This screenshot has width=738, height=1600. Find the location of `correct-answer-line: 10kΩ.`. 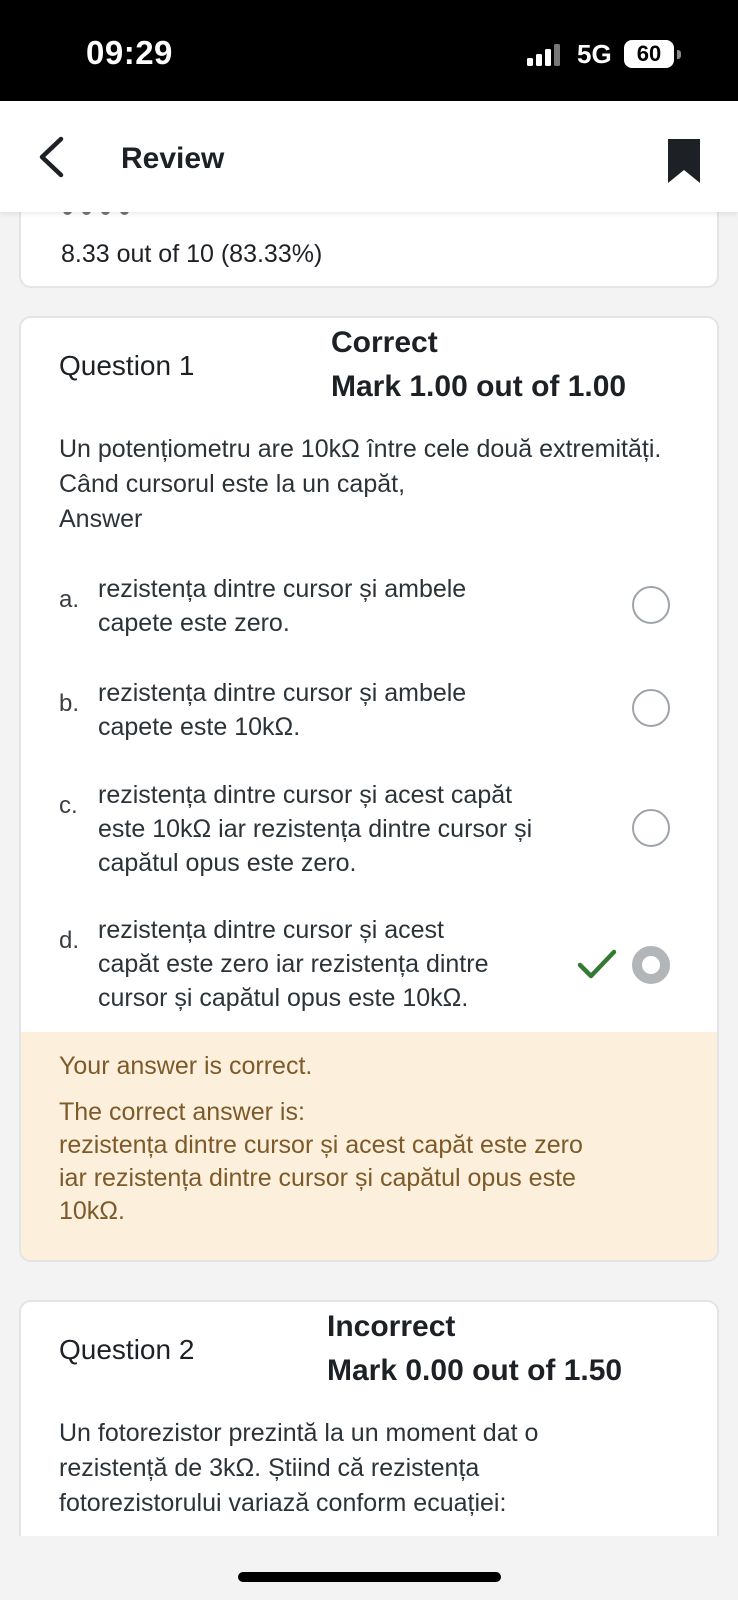

correct-answer-line: 10kΩ. is located at coordinates (92, 1211).